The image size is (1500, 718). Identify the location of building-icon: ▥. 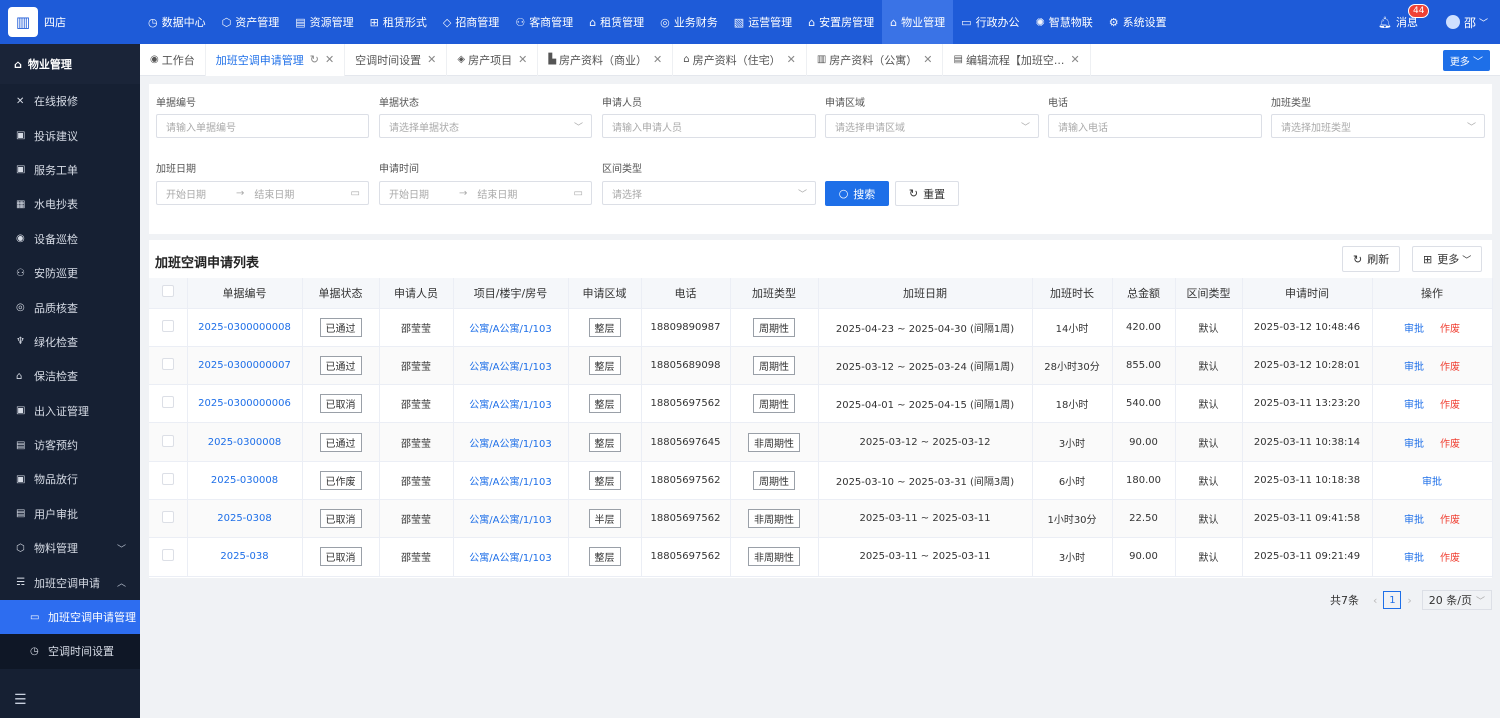
(23, 22).